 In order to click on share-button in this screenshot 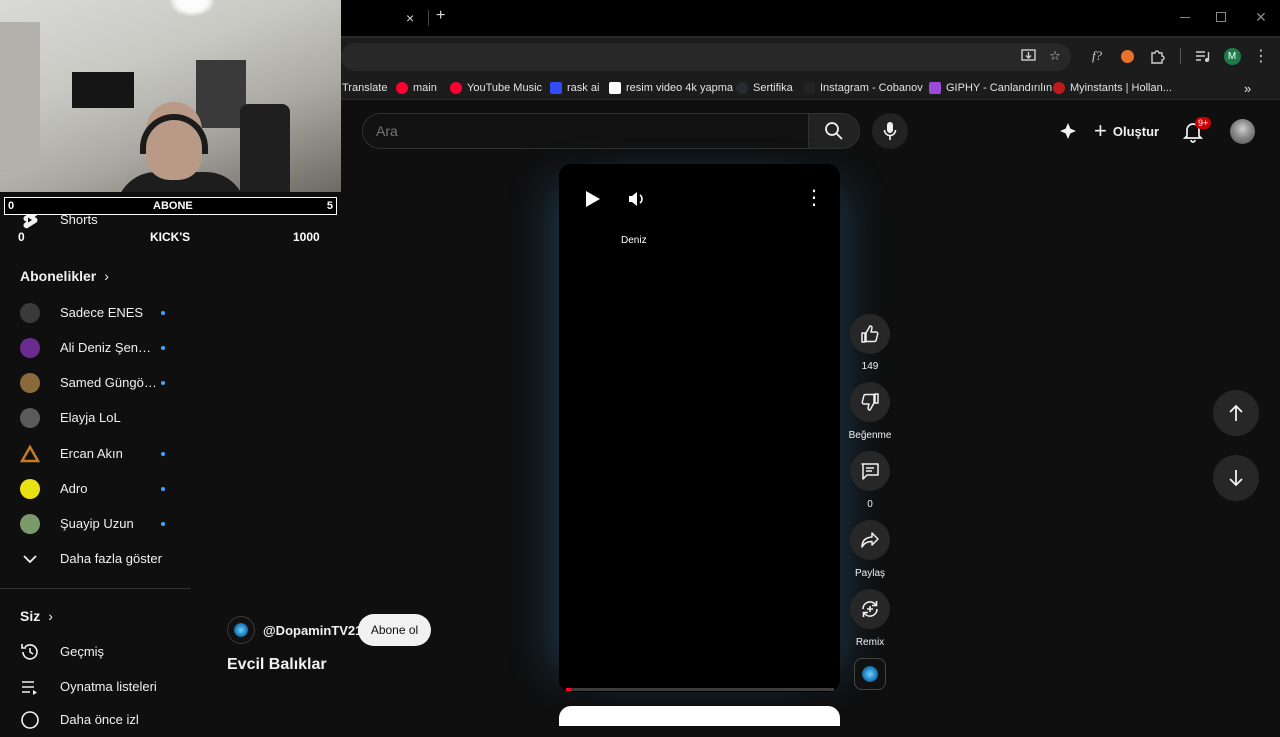, I will do `click(870, 540)`.